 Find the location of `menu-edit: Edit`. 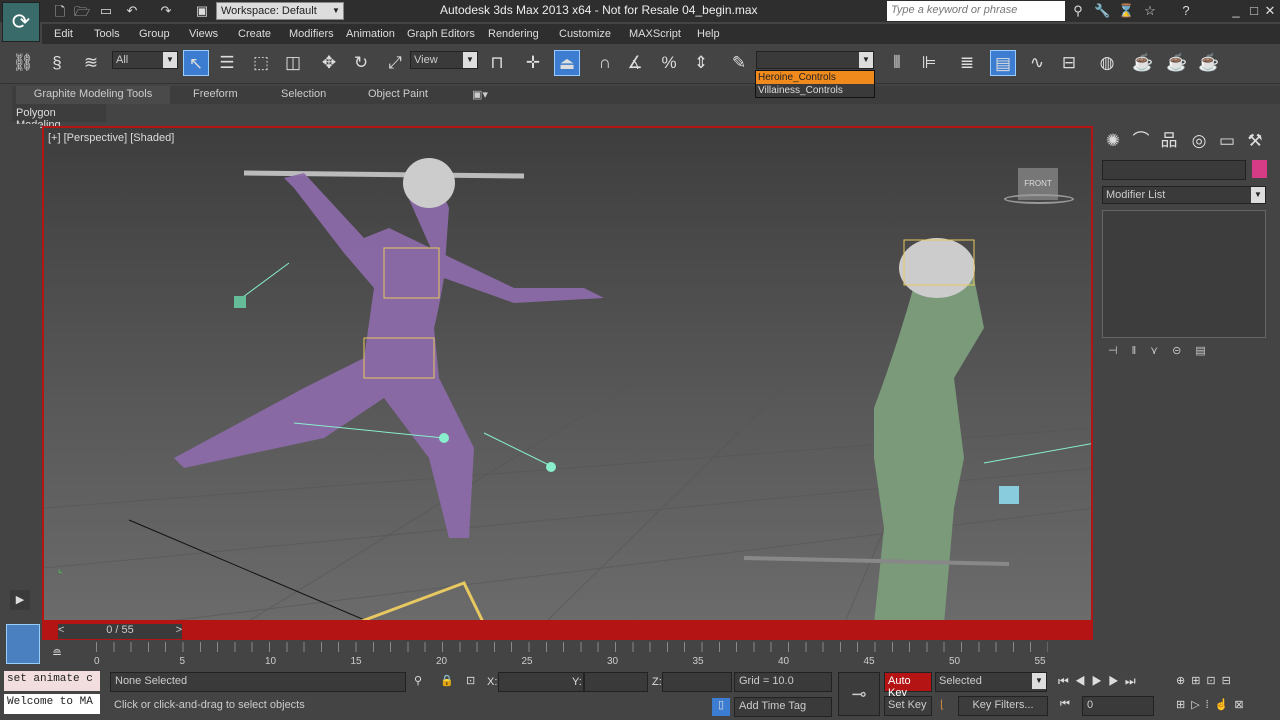

menu-edit: Edit is located at coordinates (63, 34).